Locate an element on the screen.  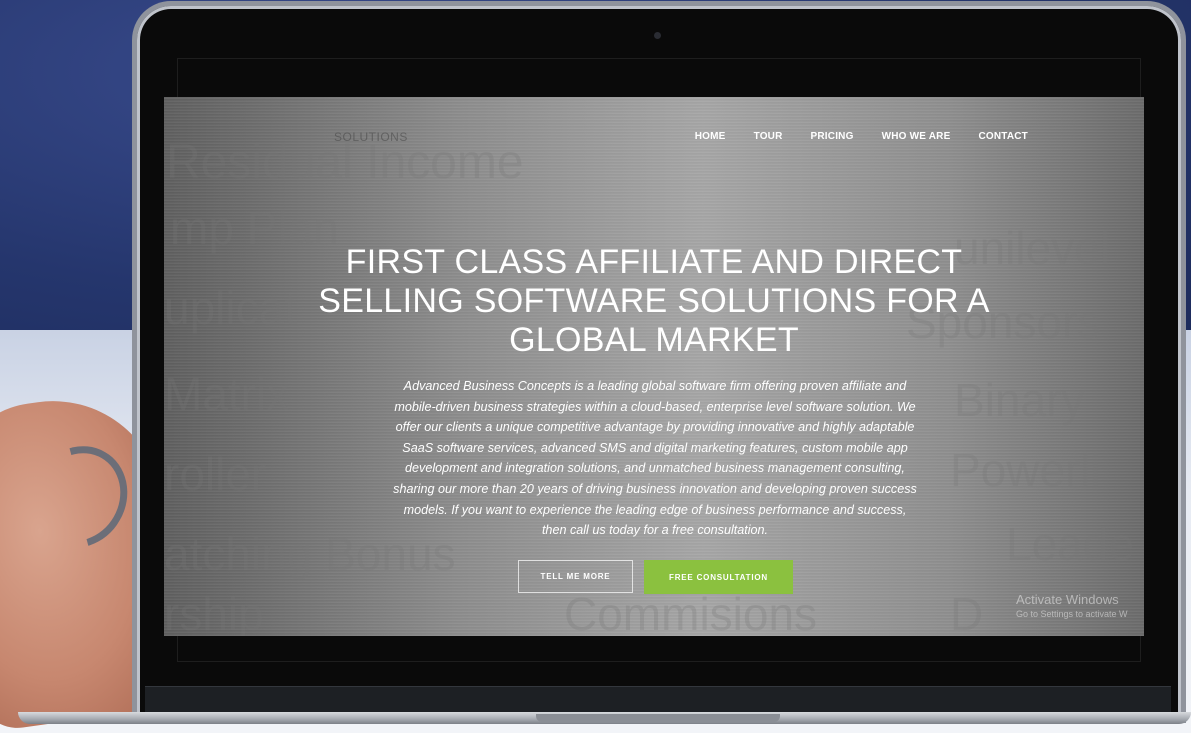
watermark-word: Binary is located at coordinates (1019, 400).